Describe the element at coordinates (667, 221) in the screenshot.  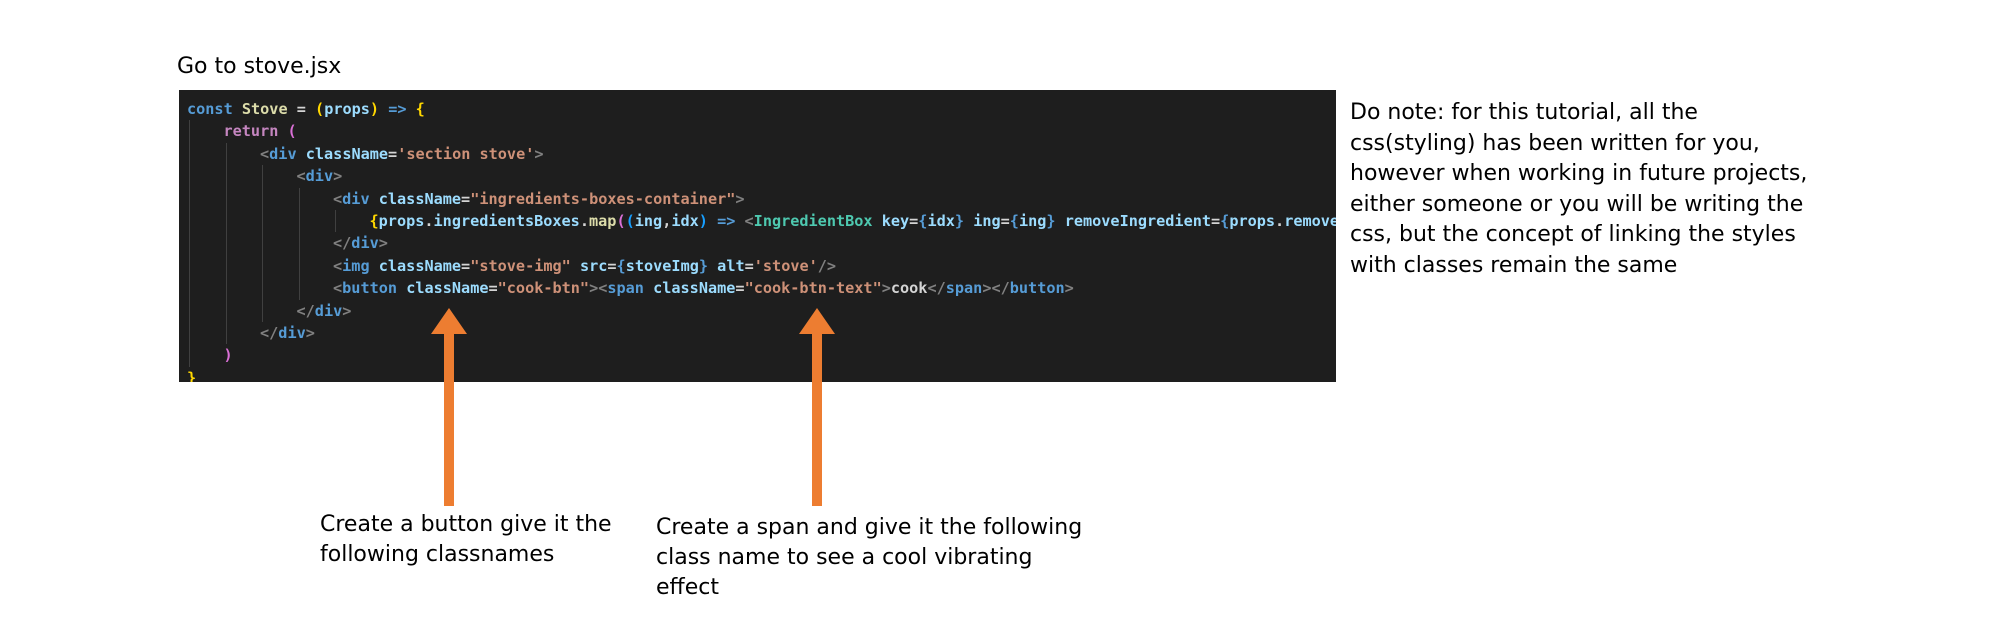
I see `code-token: ,` at that location.